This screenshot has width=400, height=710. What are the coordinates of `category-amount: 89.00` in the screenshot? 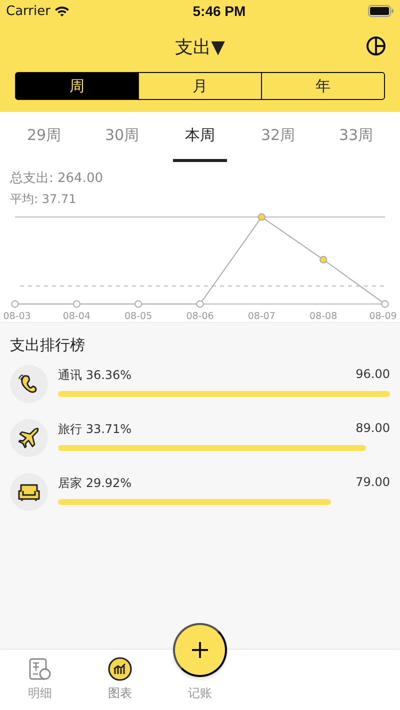 It's located at (373, 429).